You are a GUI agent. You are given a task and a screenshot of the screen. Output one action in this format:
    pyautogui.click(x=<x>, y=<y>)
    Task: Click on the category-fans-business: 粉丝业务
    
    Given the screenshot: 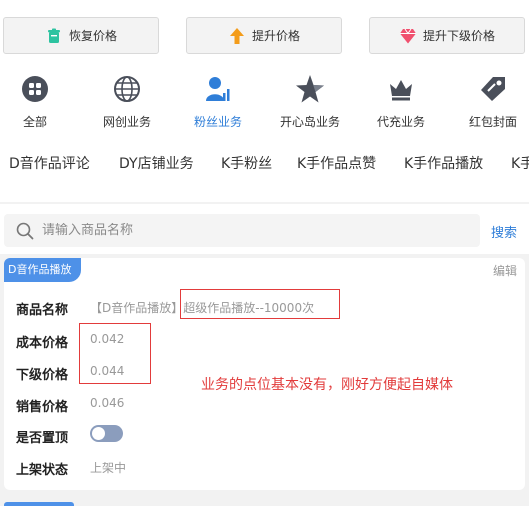 What is the action you would take?
    pyautogui.click(x=218, y=104)
    